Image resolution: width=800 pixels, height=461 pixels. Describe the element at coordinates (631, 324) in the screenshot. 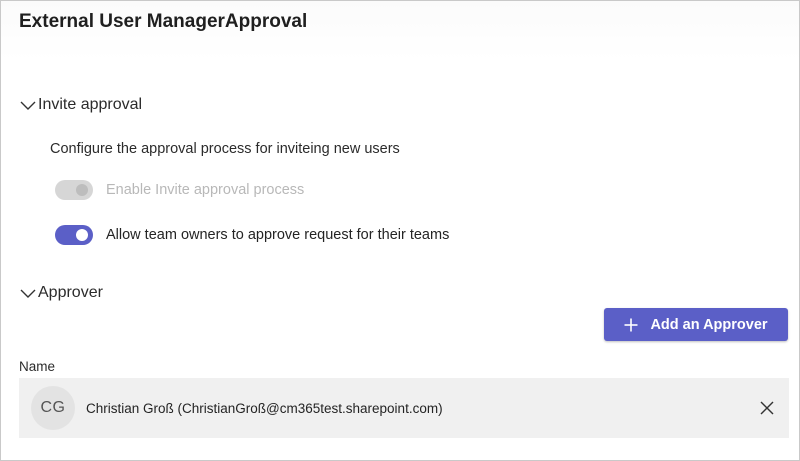

I see `plus-icon` at that location.